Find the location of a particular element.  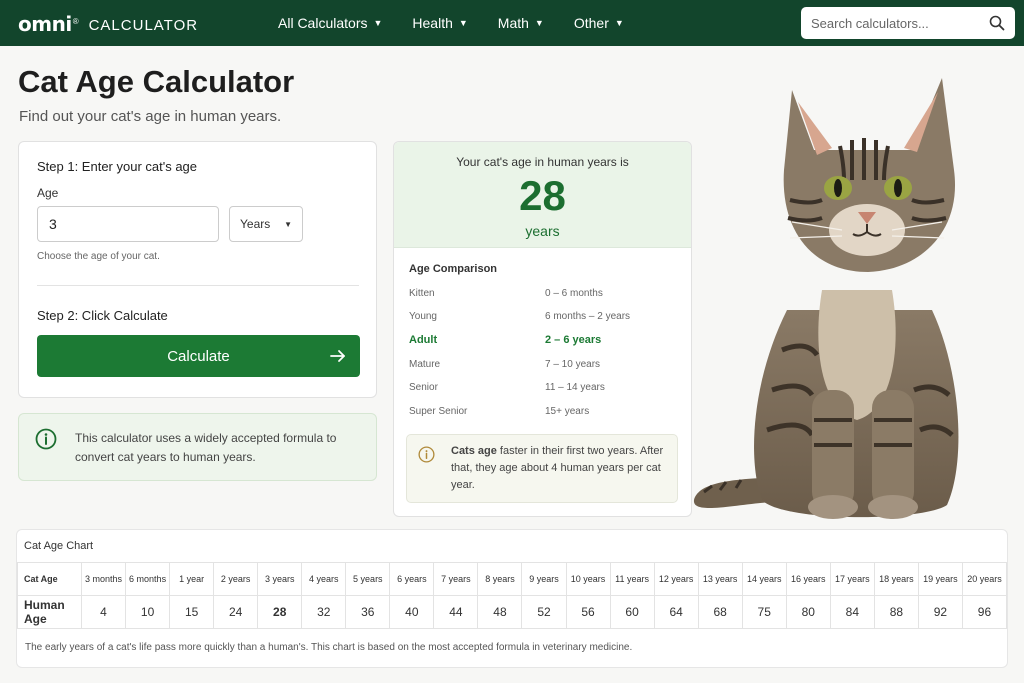

arrow-right-icon is located at coordinates (337, 356).